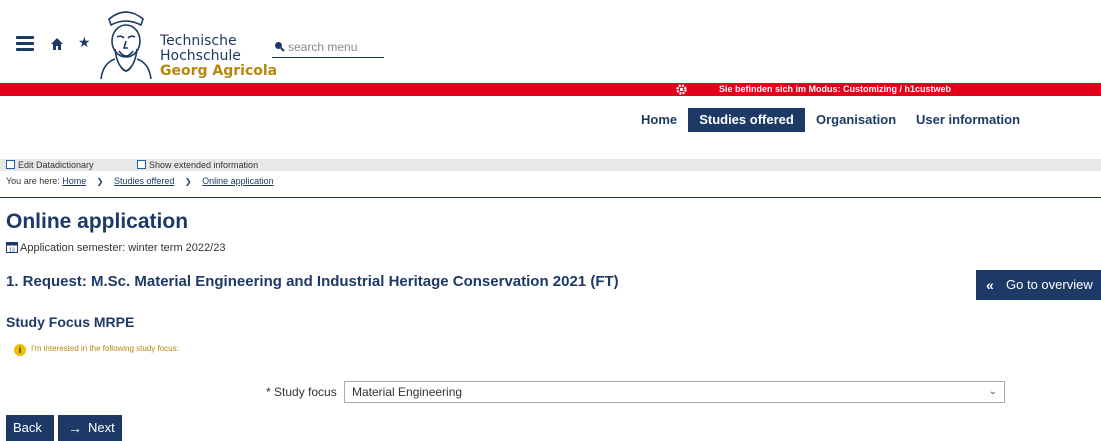  I want to click on search-placeholder: search menu, so click(323, 47).